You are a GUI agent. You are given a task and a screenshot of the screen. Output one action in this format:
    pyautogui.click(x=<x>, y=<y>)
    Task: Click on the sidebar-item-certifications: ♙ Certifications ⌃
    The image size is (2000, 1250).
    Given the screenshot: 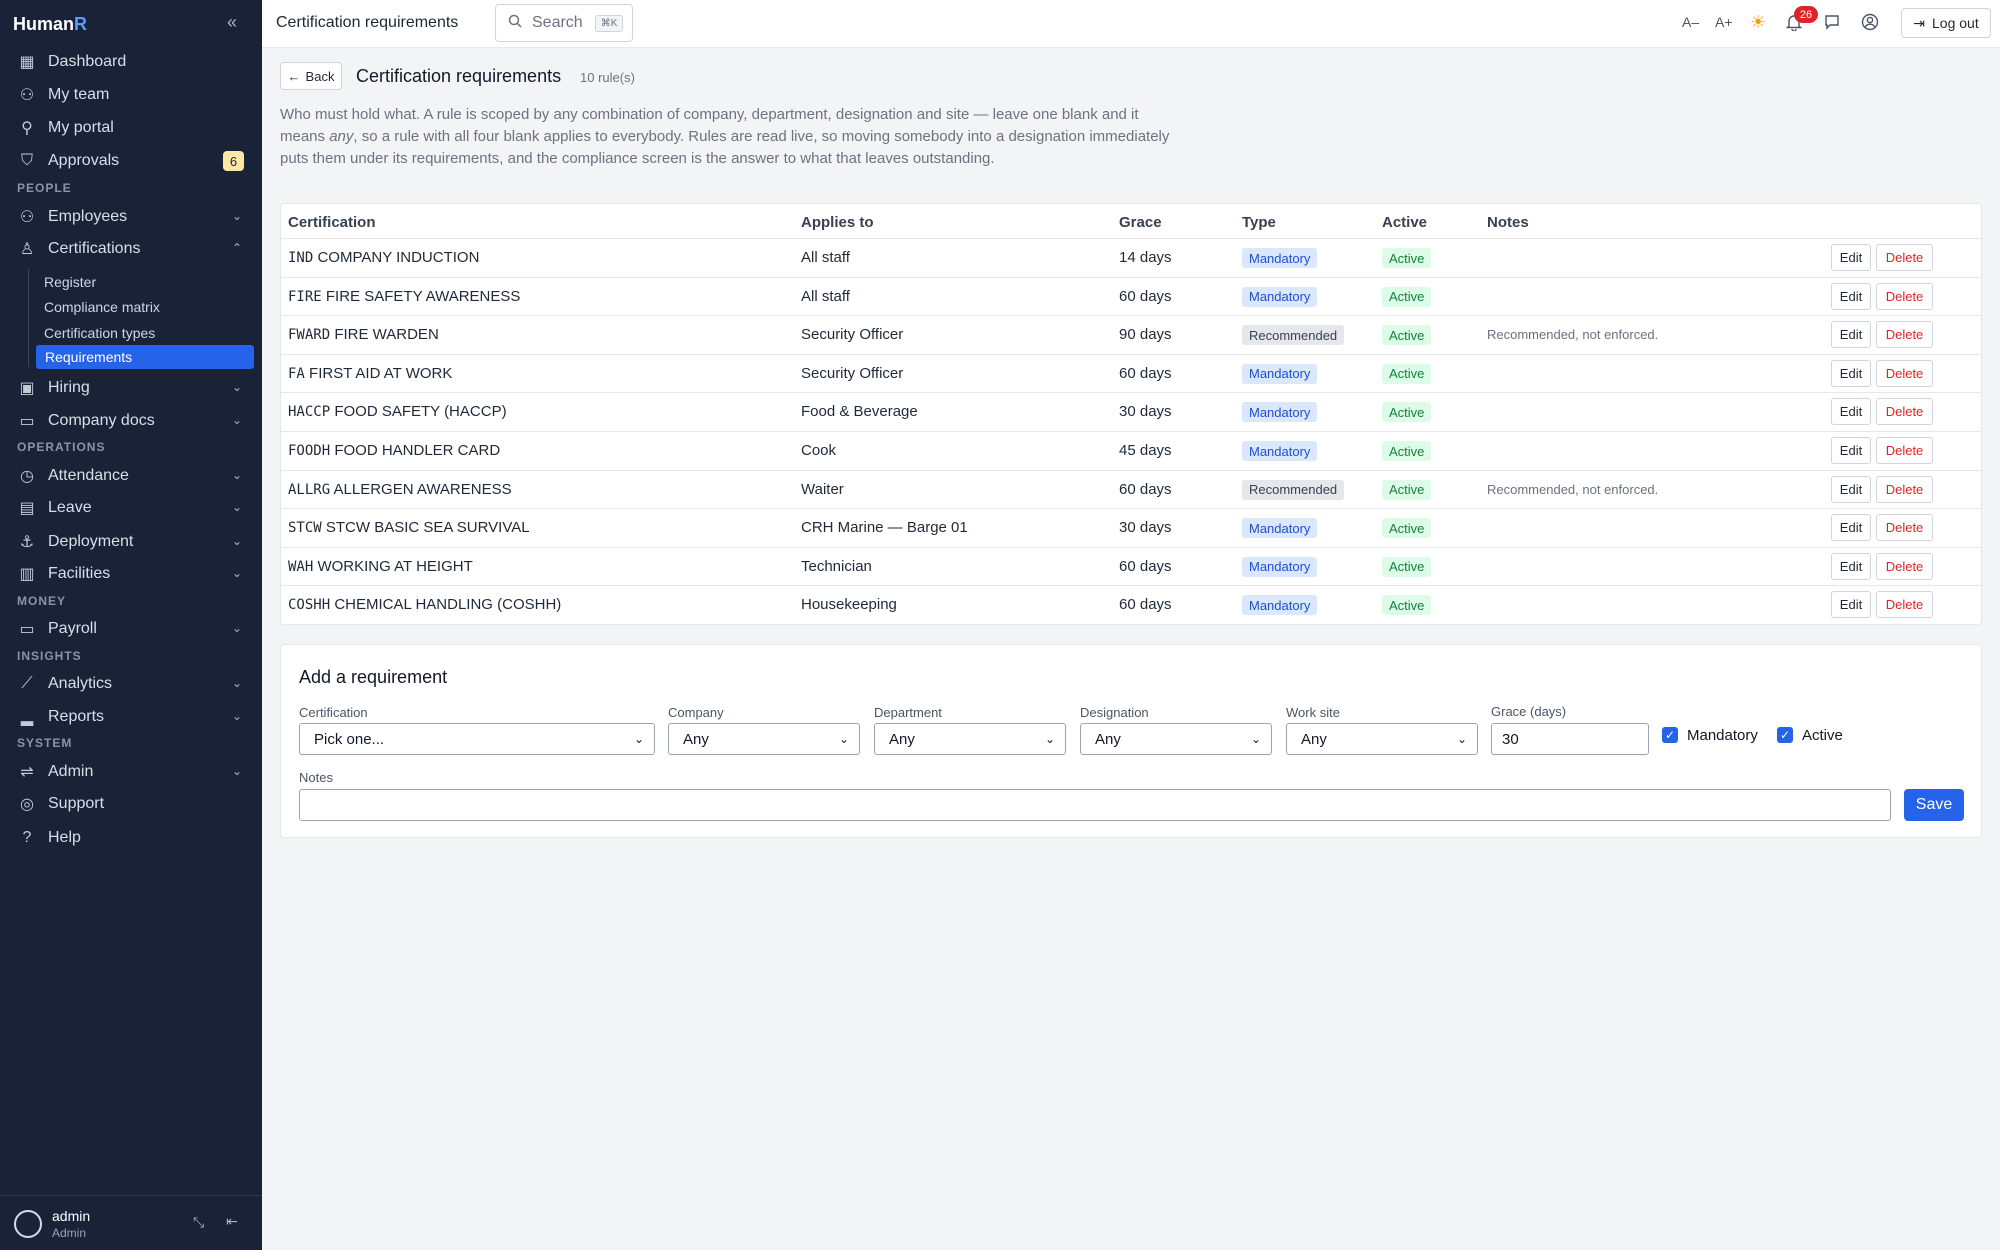 What is the action you would take?
    pyautogui.click(x=131, y=249)
    